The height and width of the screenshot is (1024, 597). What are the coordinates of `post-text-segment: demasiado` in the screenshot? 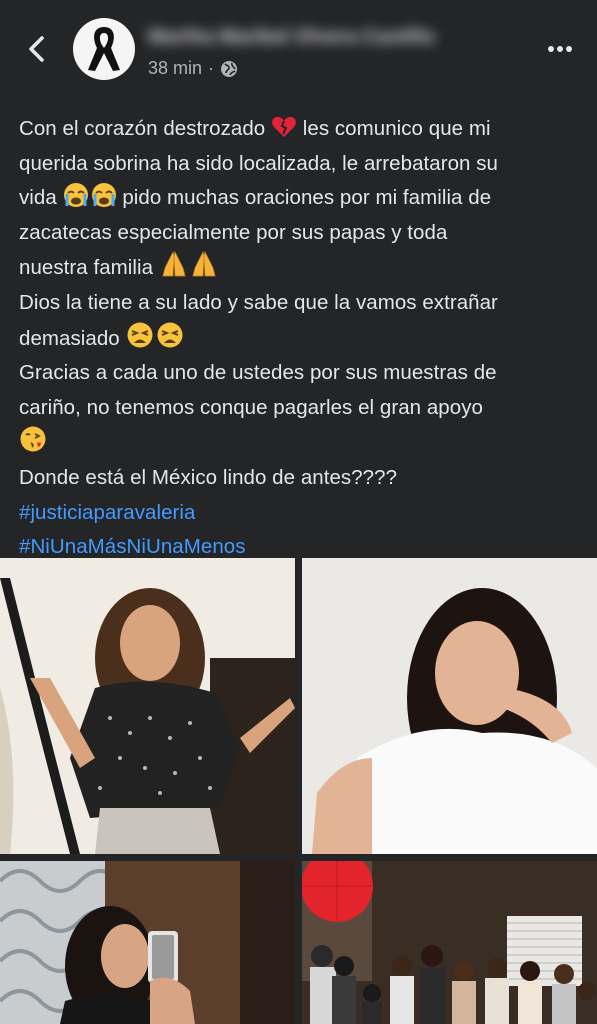 It's located at (69, 338).